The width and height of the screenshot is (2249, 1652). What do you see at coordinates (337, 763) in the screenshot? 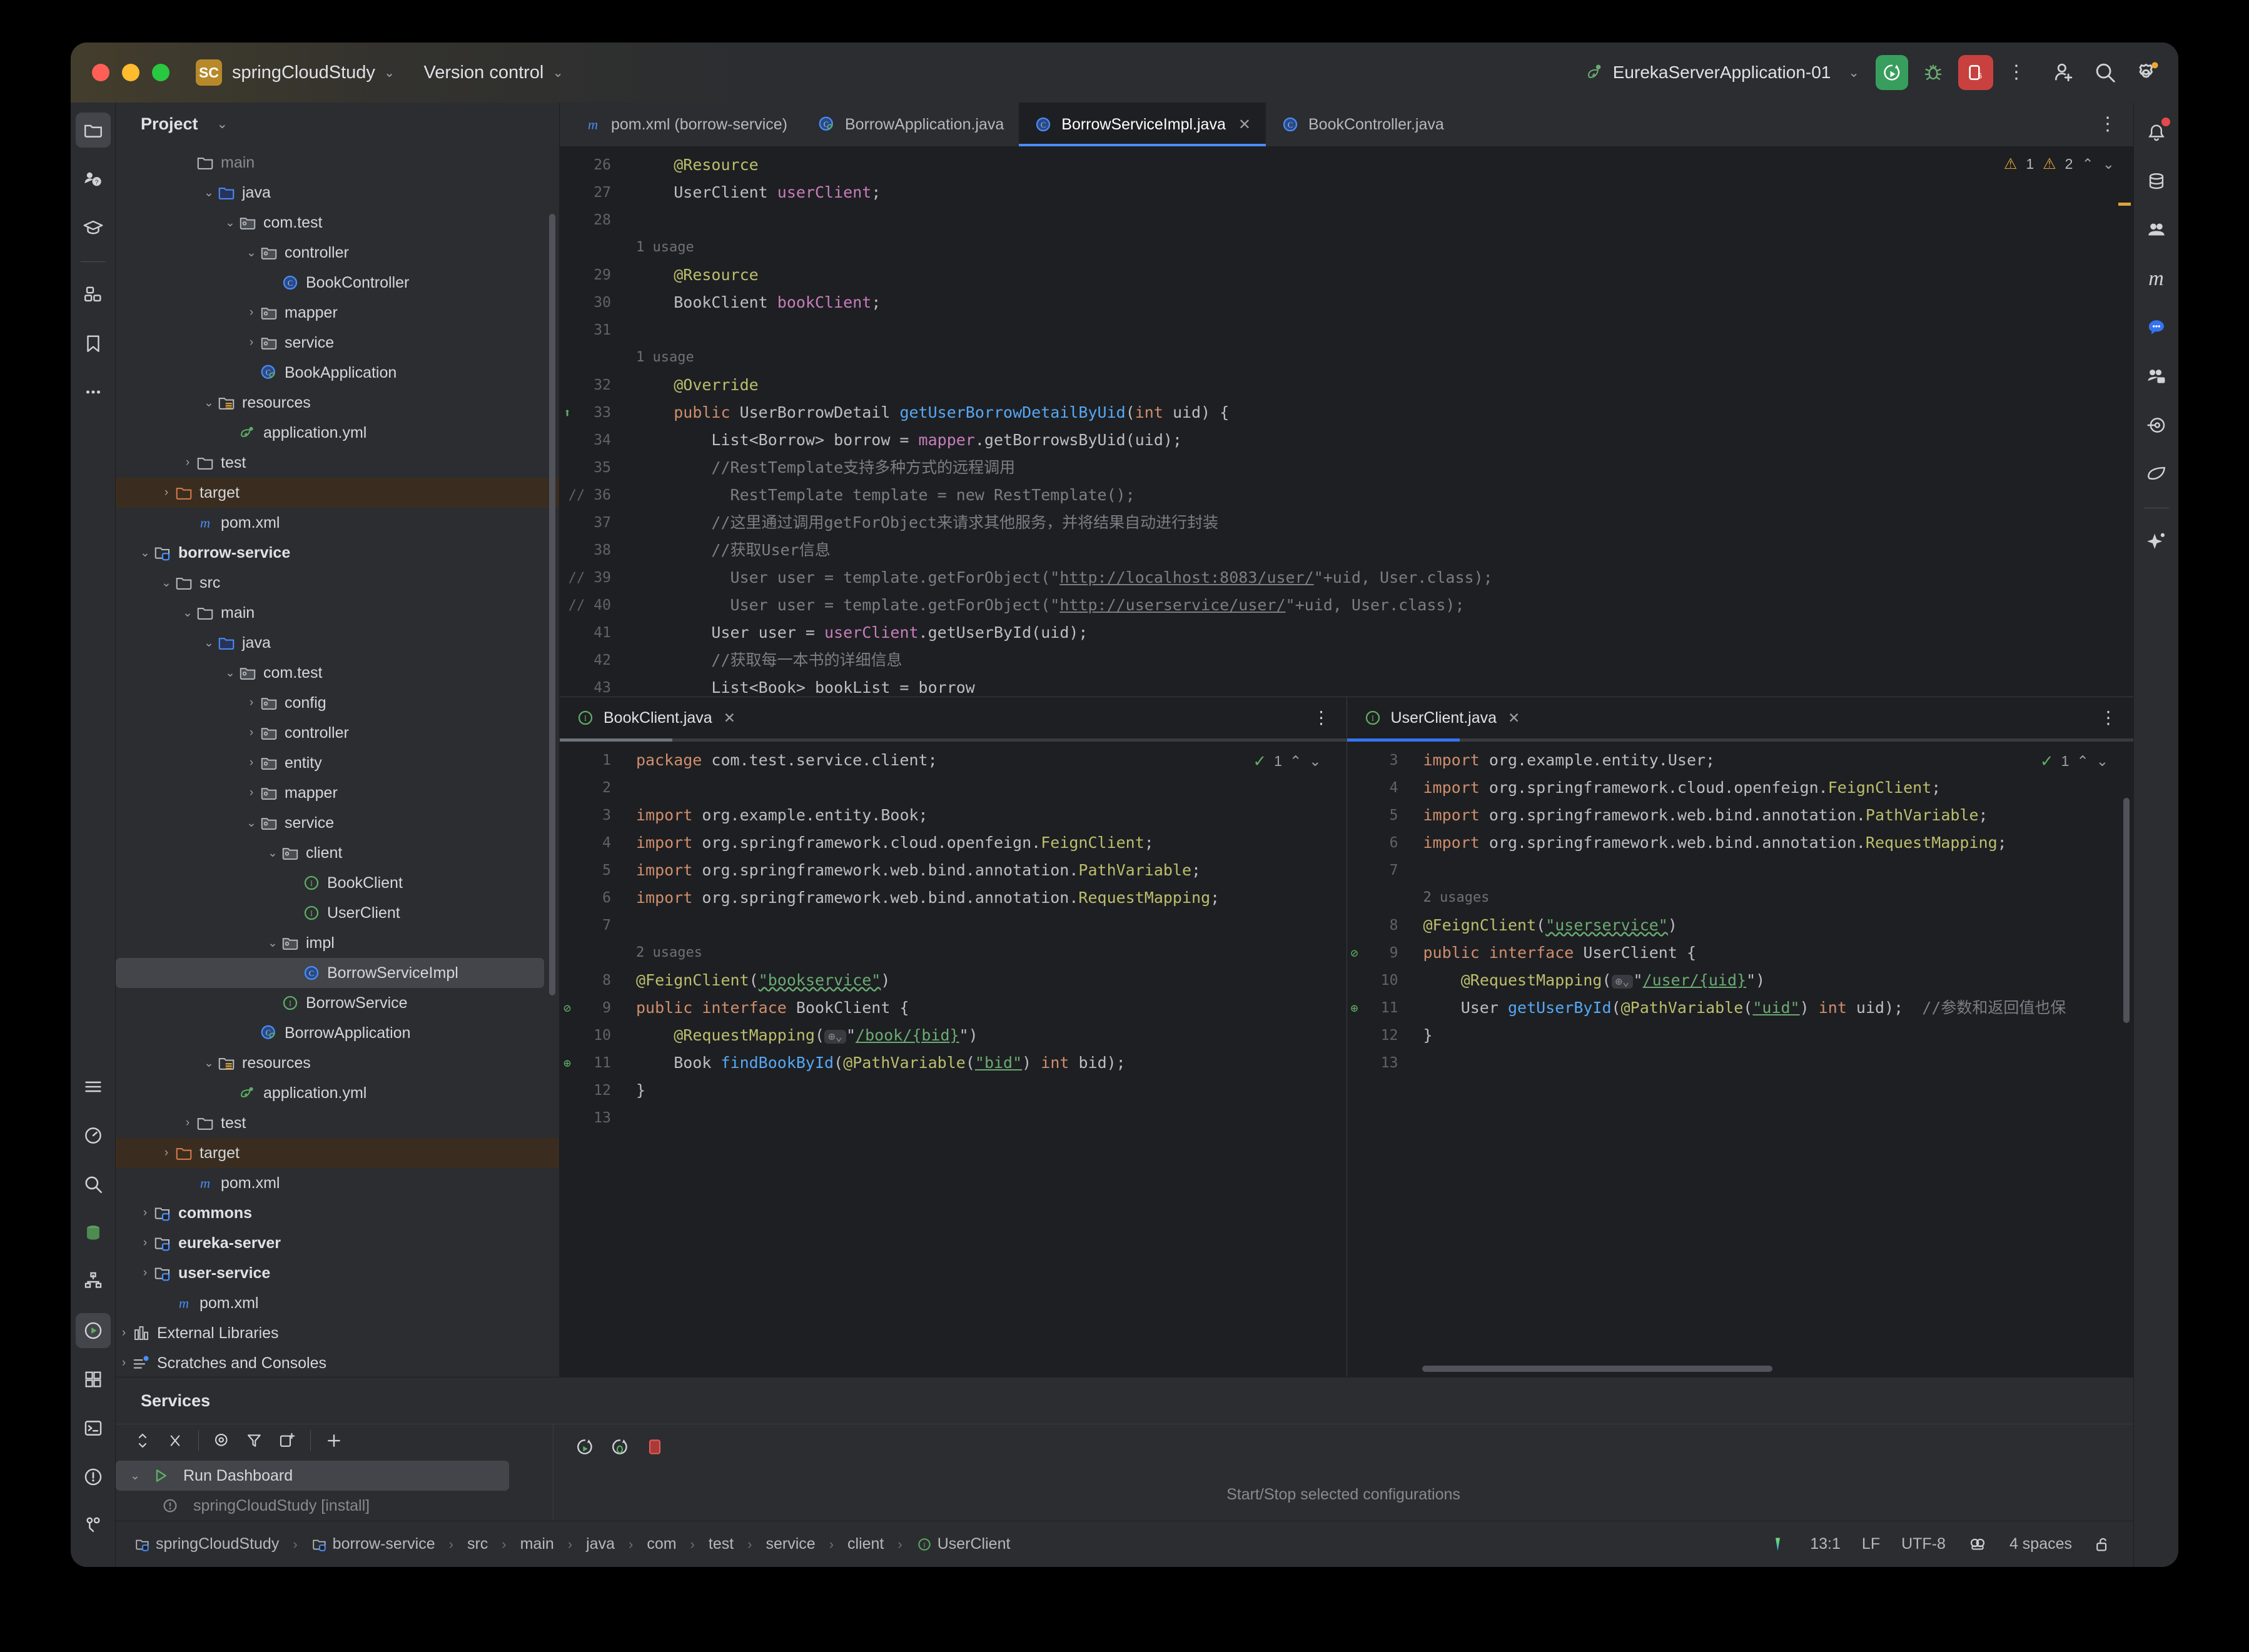
I see `tree-item-entity: › entity` at bounding box center [337, 763].